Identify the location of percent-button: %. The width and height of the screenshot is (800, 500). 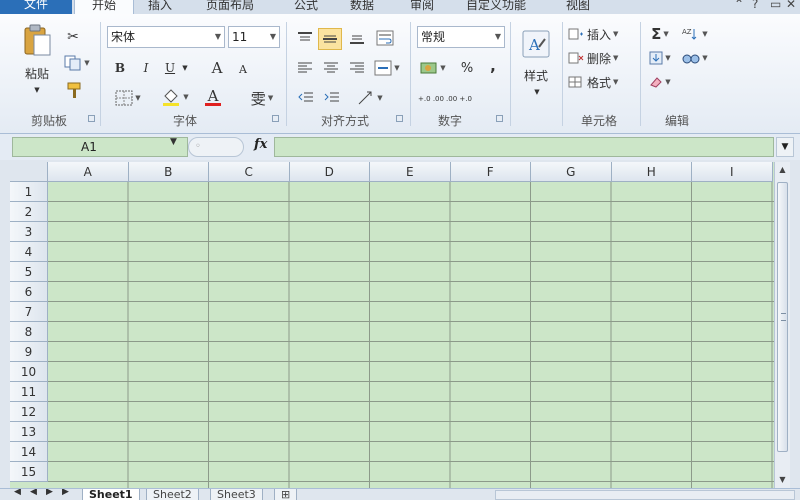
(467, 68).